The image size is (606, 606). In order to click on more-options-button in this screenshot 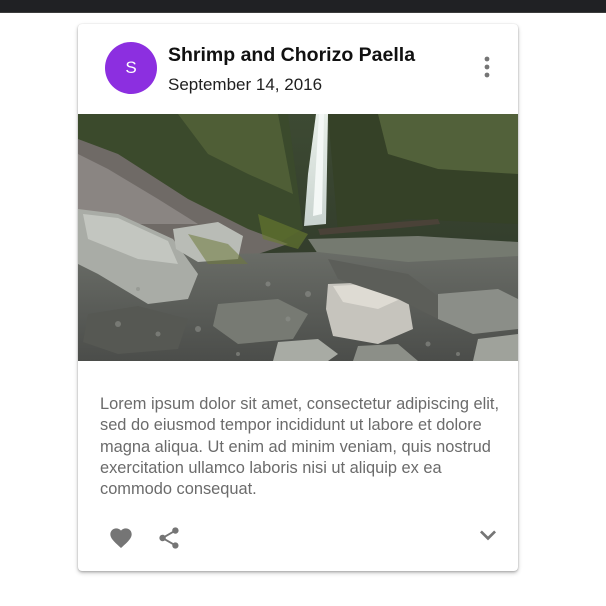, I will do `click(487, 67)`.